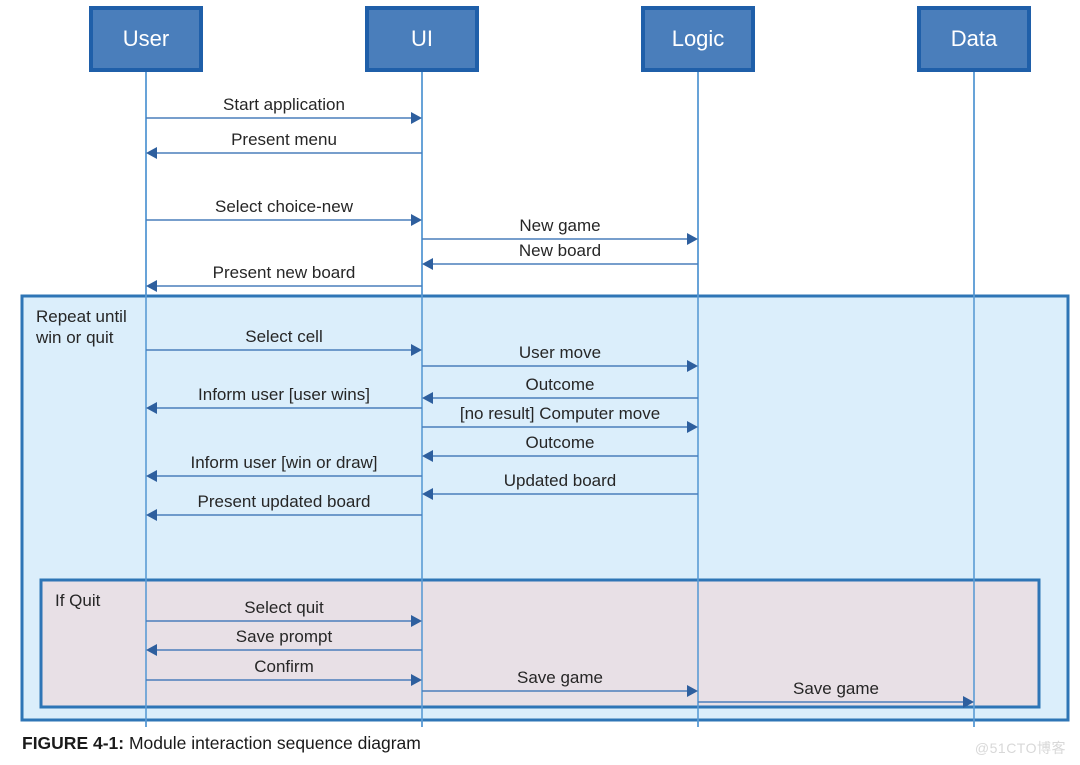 The width and height of the screenshot is (1080, 765). Describe the element at coordinates (559, 225) in the screenshot. I see `message-label: New game` at that location.